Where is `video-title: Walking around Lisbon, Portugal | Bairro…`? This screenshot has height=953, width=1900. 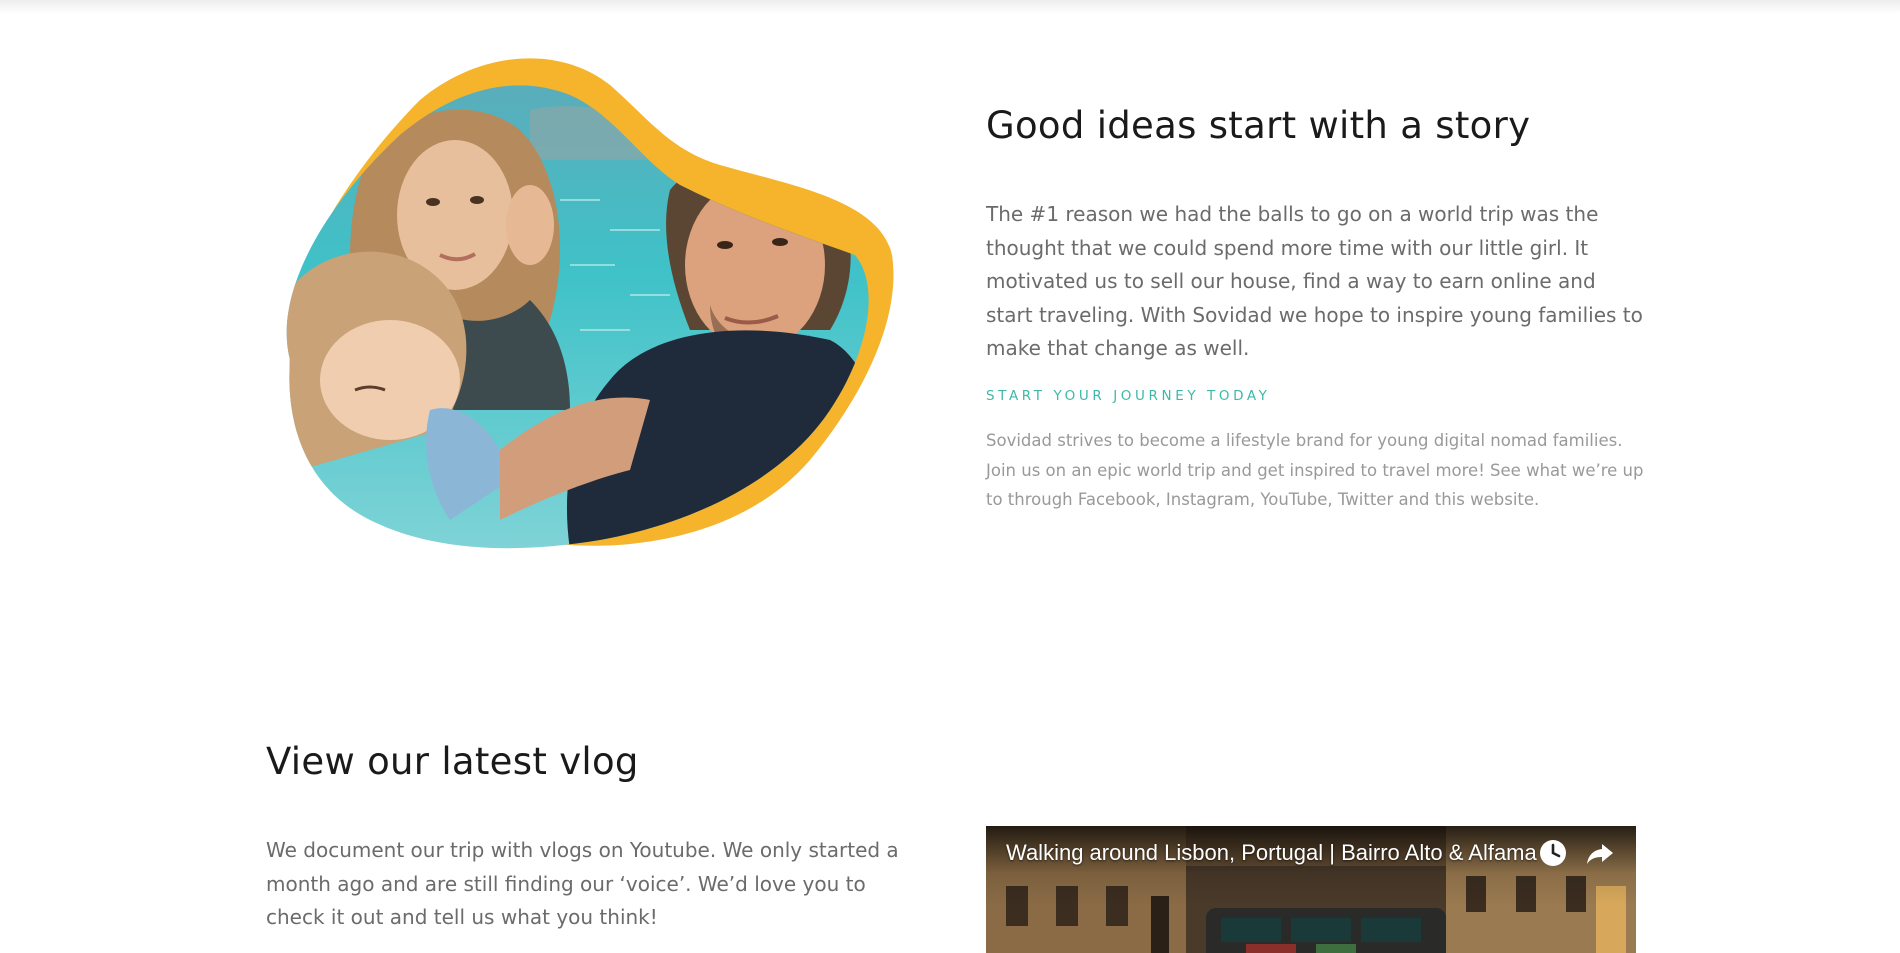 video-title: Walking around Lisbon, Portugal | Bairro… is located at coordinates (1271, 853).